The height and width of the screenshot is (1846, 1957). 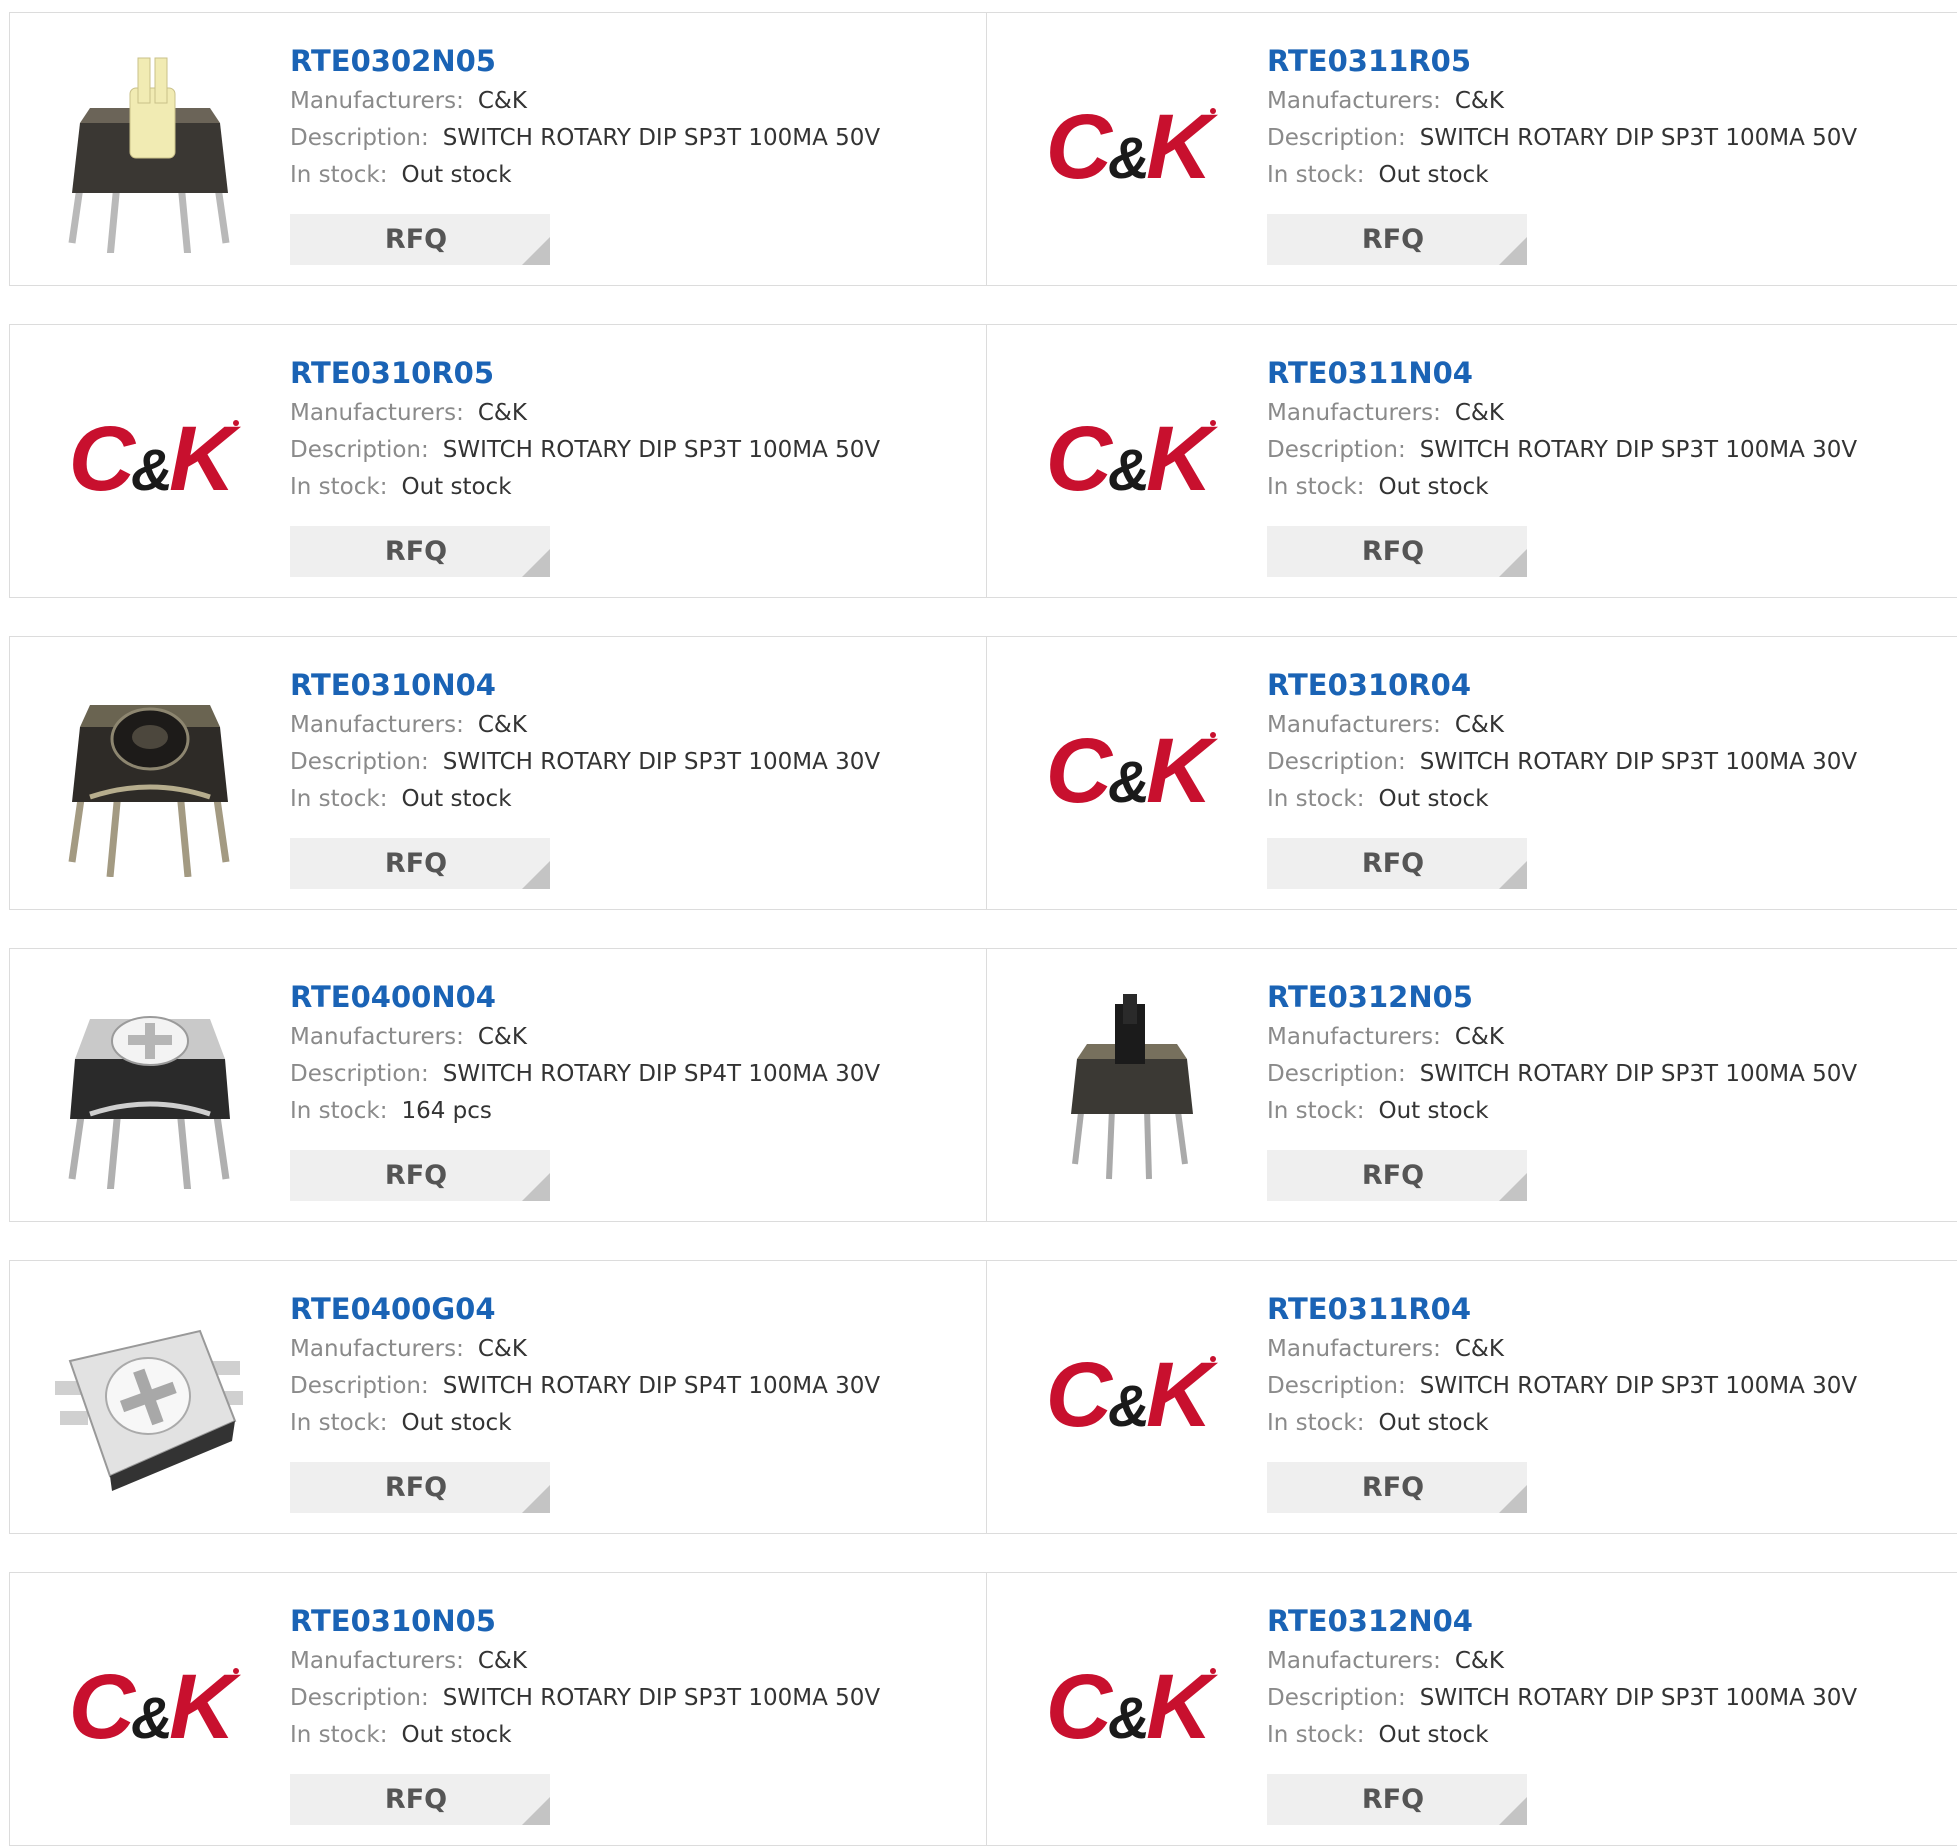 I want to click on part-number-link: RTE0310R05, so click(x=633, y=375).